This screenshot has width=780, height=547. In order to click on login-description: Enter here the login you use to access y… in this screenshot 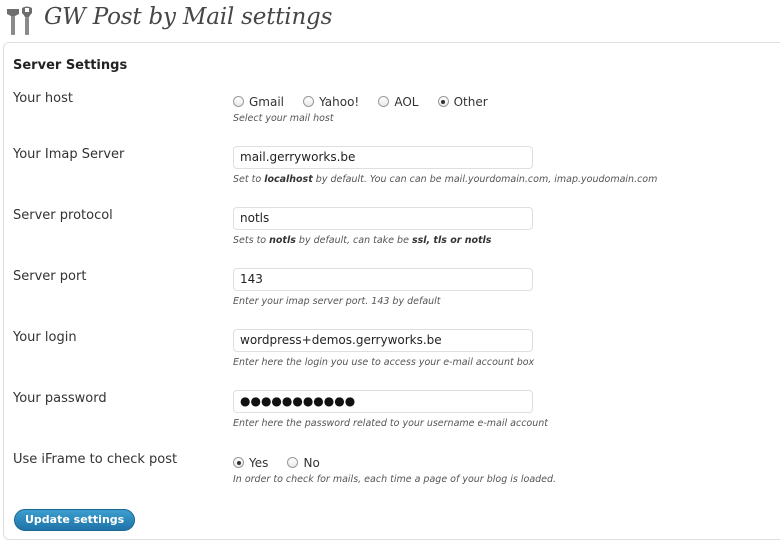, I will do `click(384, 362)`.